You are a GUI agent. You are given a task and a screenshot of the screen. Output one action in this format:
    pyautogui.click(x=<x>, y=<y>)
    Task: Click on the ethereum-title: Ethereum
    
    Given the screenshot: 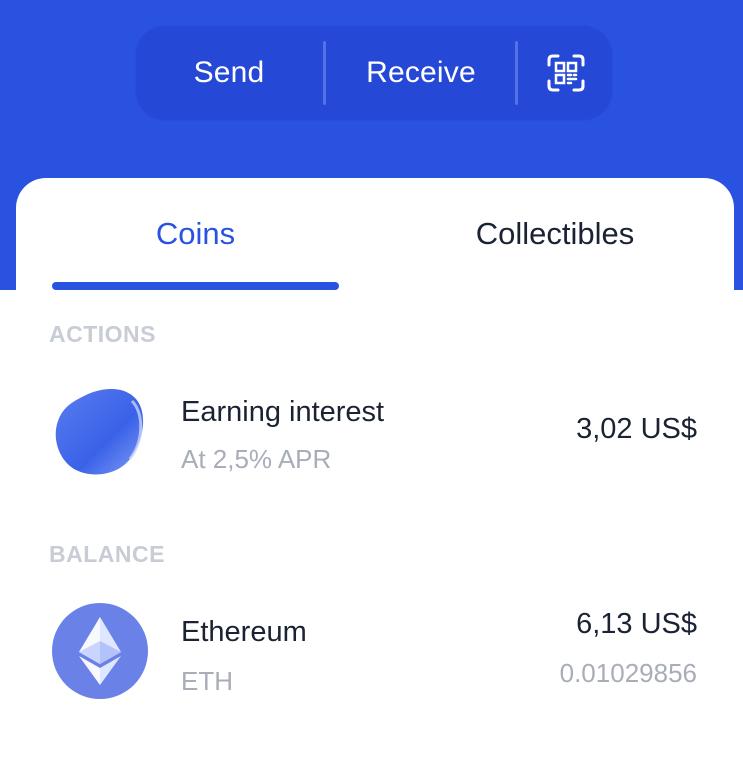 What is the action you would take?
    pyautogui.click(x=244, y=632)
    